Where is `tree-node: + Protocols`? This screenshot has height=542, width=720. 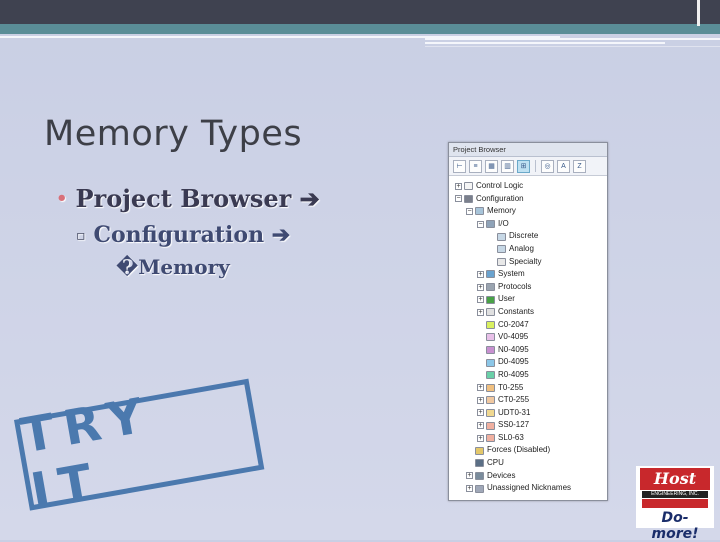
tree-node: + Protocols is located at coordinates (528, 287).